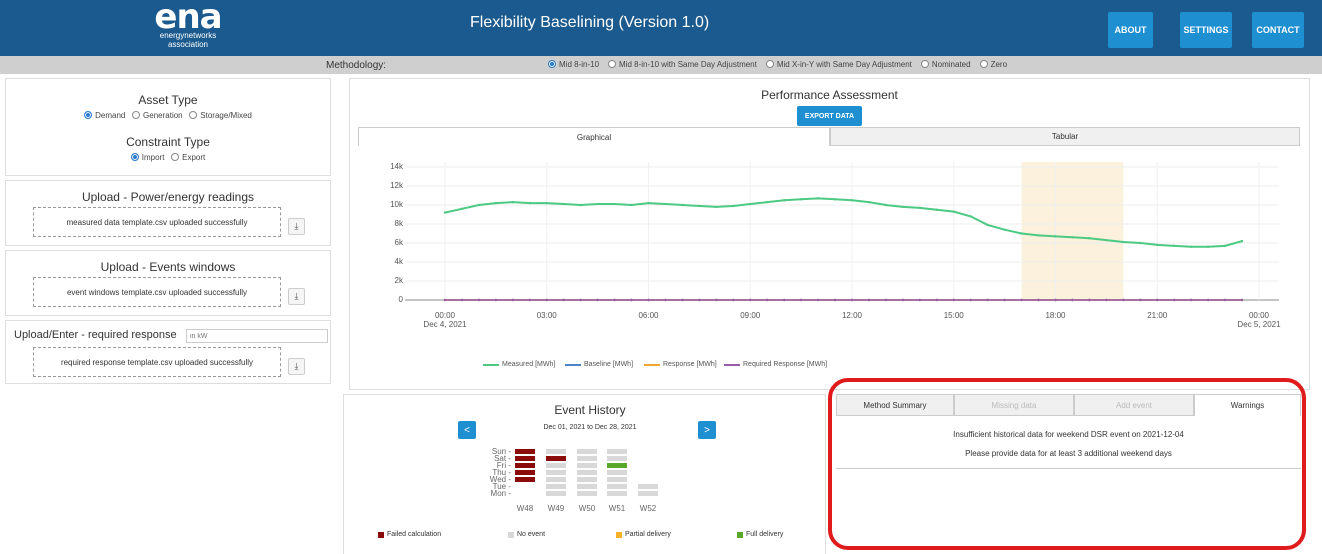 This screenshot has width=1322, height=554. I want to click on required-response-input, so click(257, 336).